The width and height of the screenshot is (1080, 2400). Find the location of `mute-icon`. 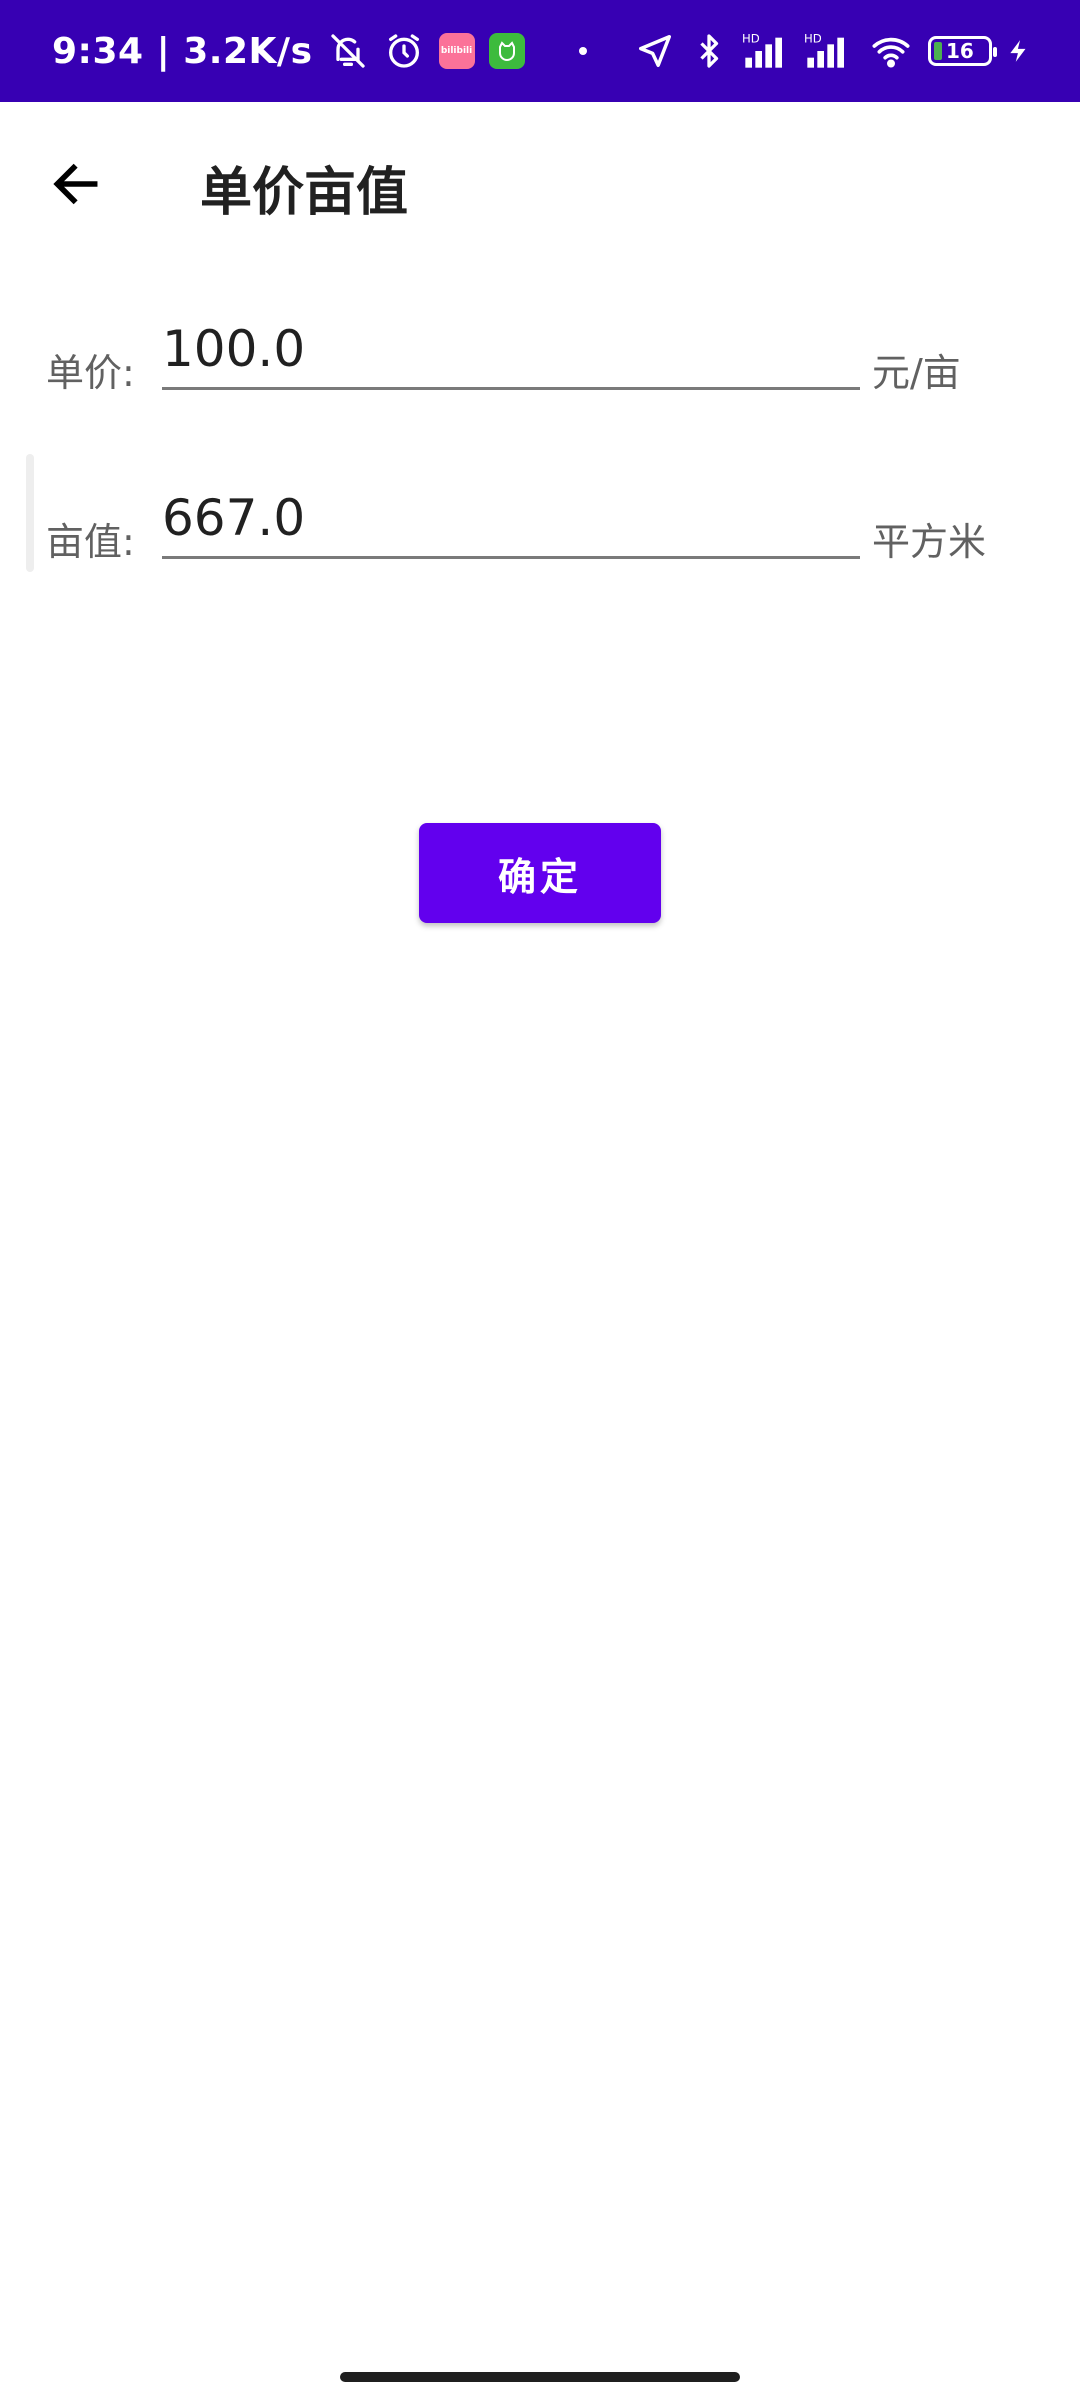

mute-icon is located at coordinates (348, 51).